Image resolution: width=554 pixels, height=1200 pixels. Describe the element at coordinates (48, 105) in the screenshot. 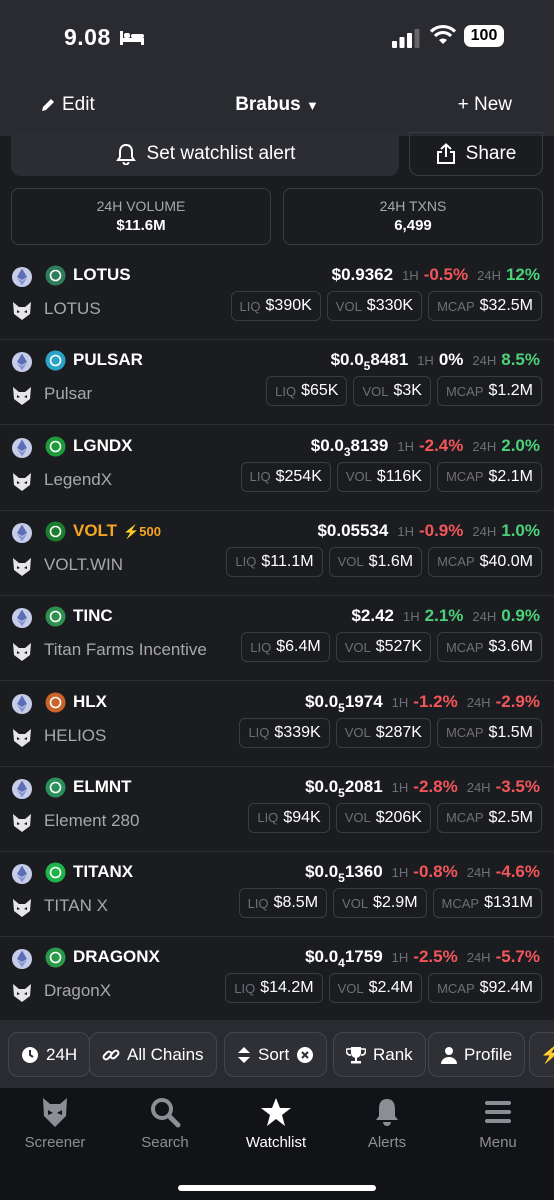

I see `pencil-icon` at that location.